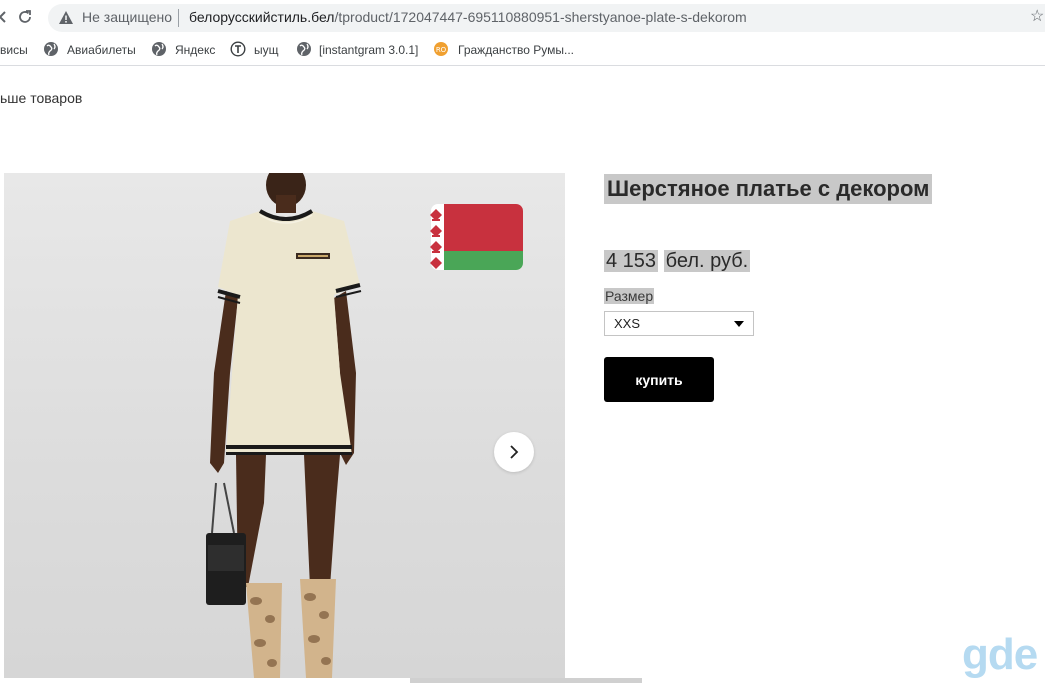  What do you see at coordinates (526, 680) in the screenshot?
I see `horizontal-scrollbar` at bounding box center [526, 680].